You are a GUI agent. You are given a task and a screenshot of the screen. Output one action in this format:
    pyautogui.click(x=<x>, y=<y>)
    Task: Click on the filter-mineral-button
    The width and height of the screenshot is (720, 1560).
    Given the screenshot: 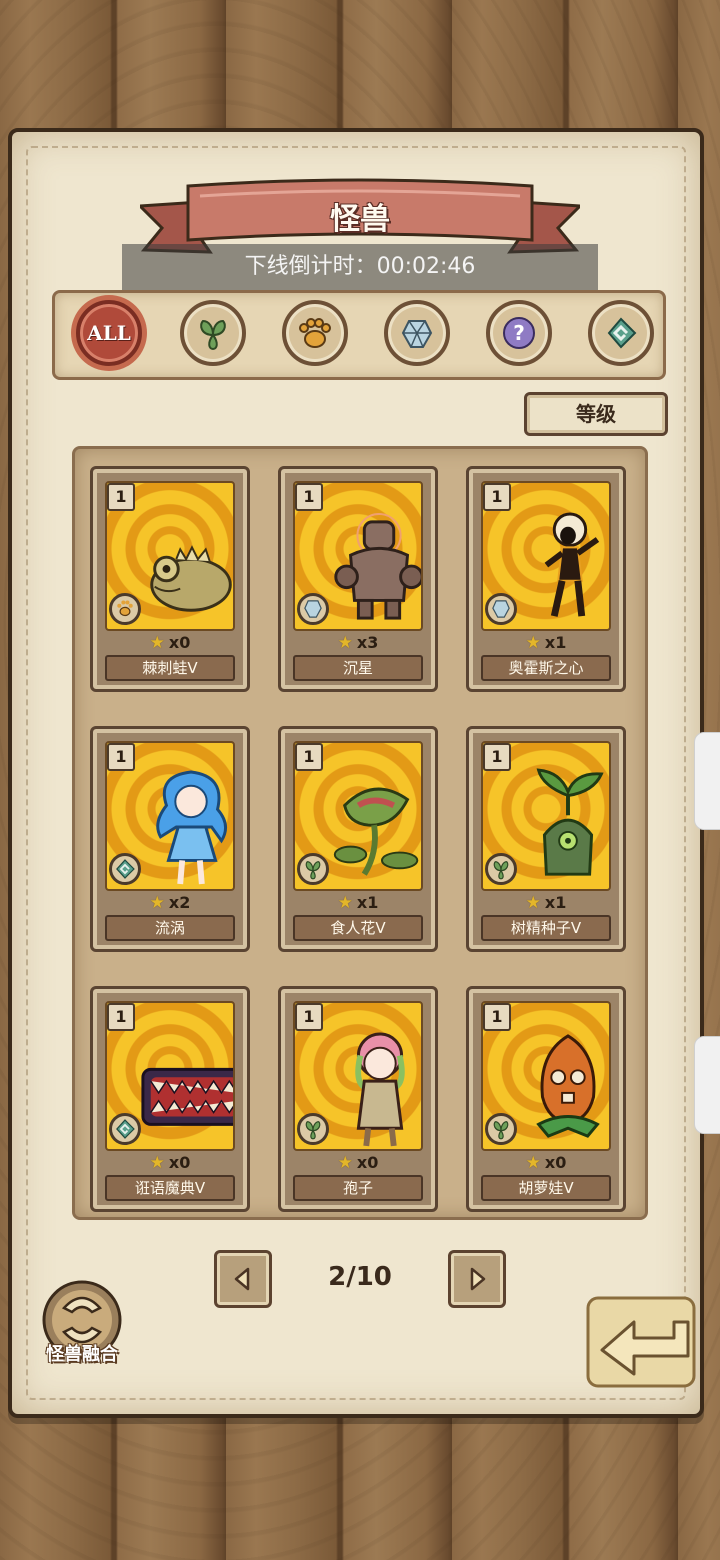 What is the action you would take?
    pyautogui.click(x=417, y=333)
    